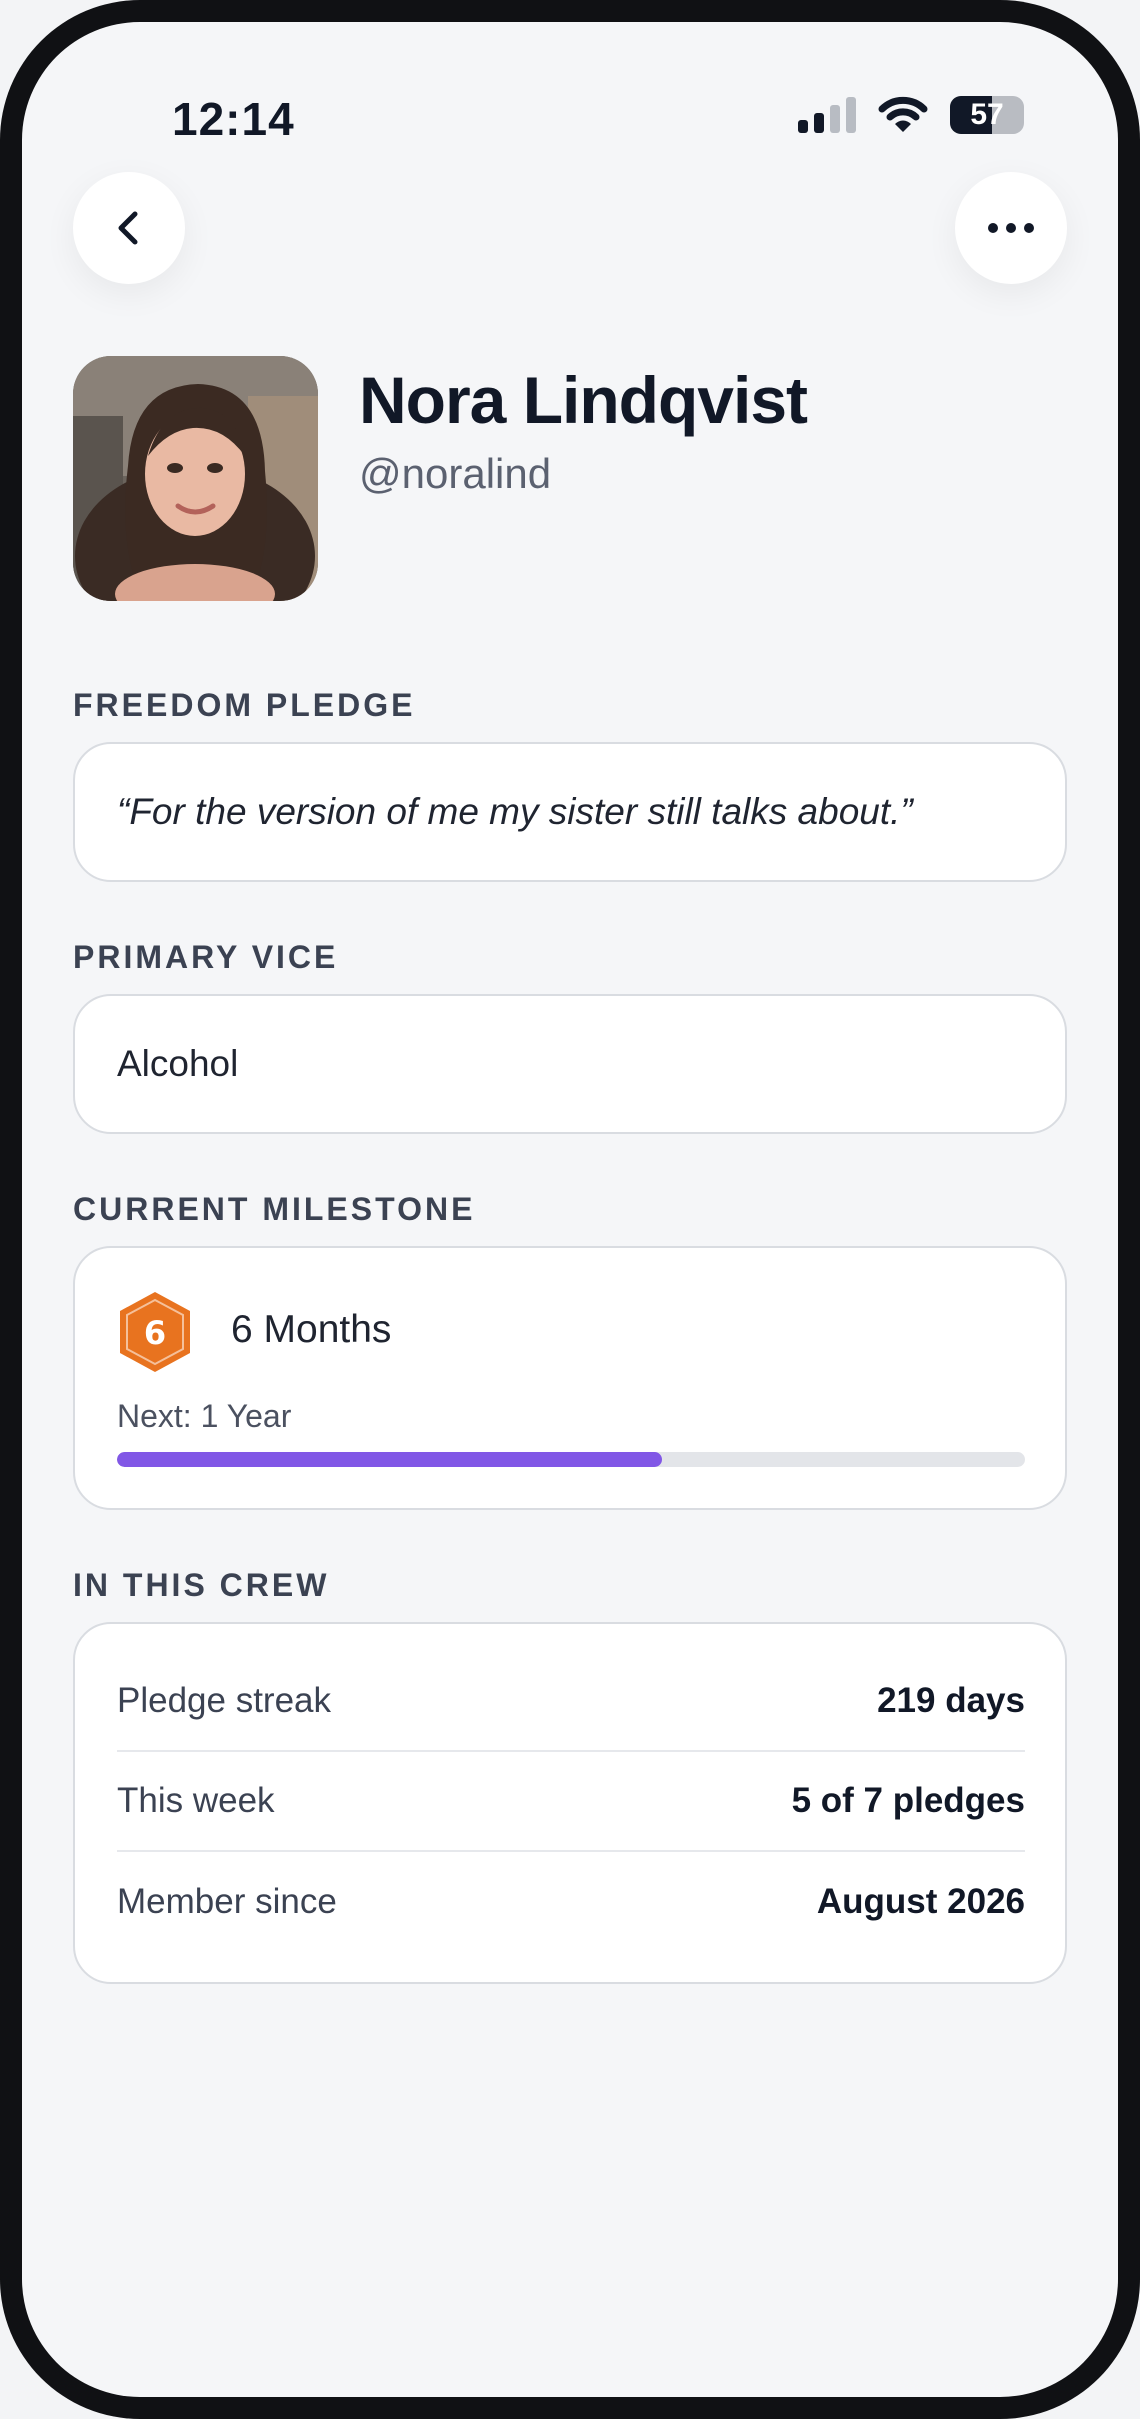  Describe the element at coordinates (903, 114) in the screenshot. I see `wifi-icon` at that location.